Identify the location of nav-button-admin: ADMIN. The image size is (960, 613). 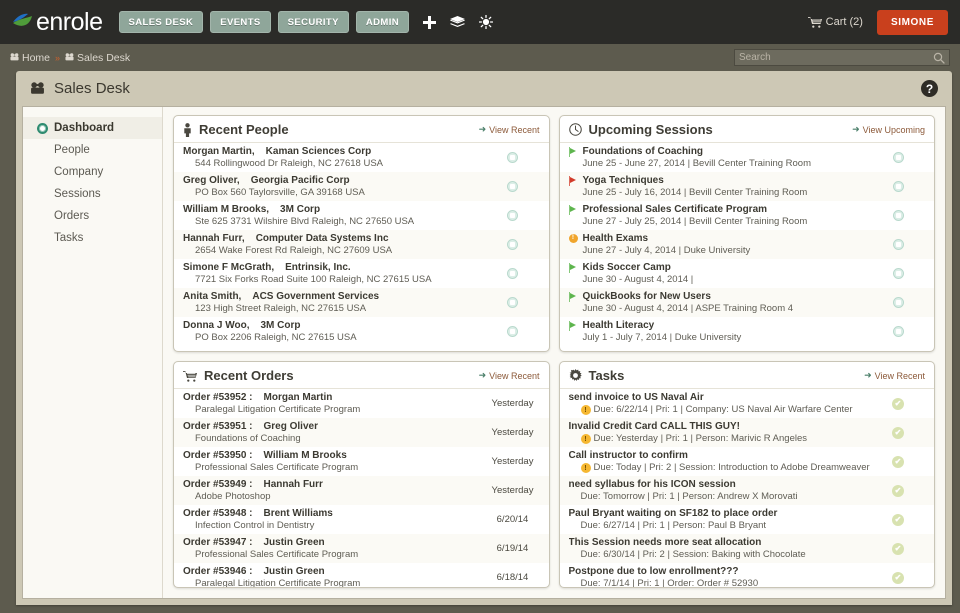
(382, 22).